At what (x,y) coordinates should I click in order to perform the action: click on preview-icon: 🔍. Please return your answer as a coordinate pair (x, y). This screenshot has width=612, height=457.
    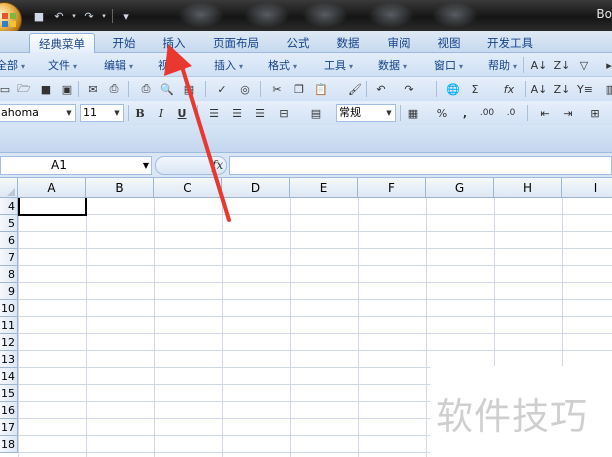
    Looking at the image, I should click on (167, 89).